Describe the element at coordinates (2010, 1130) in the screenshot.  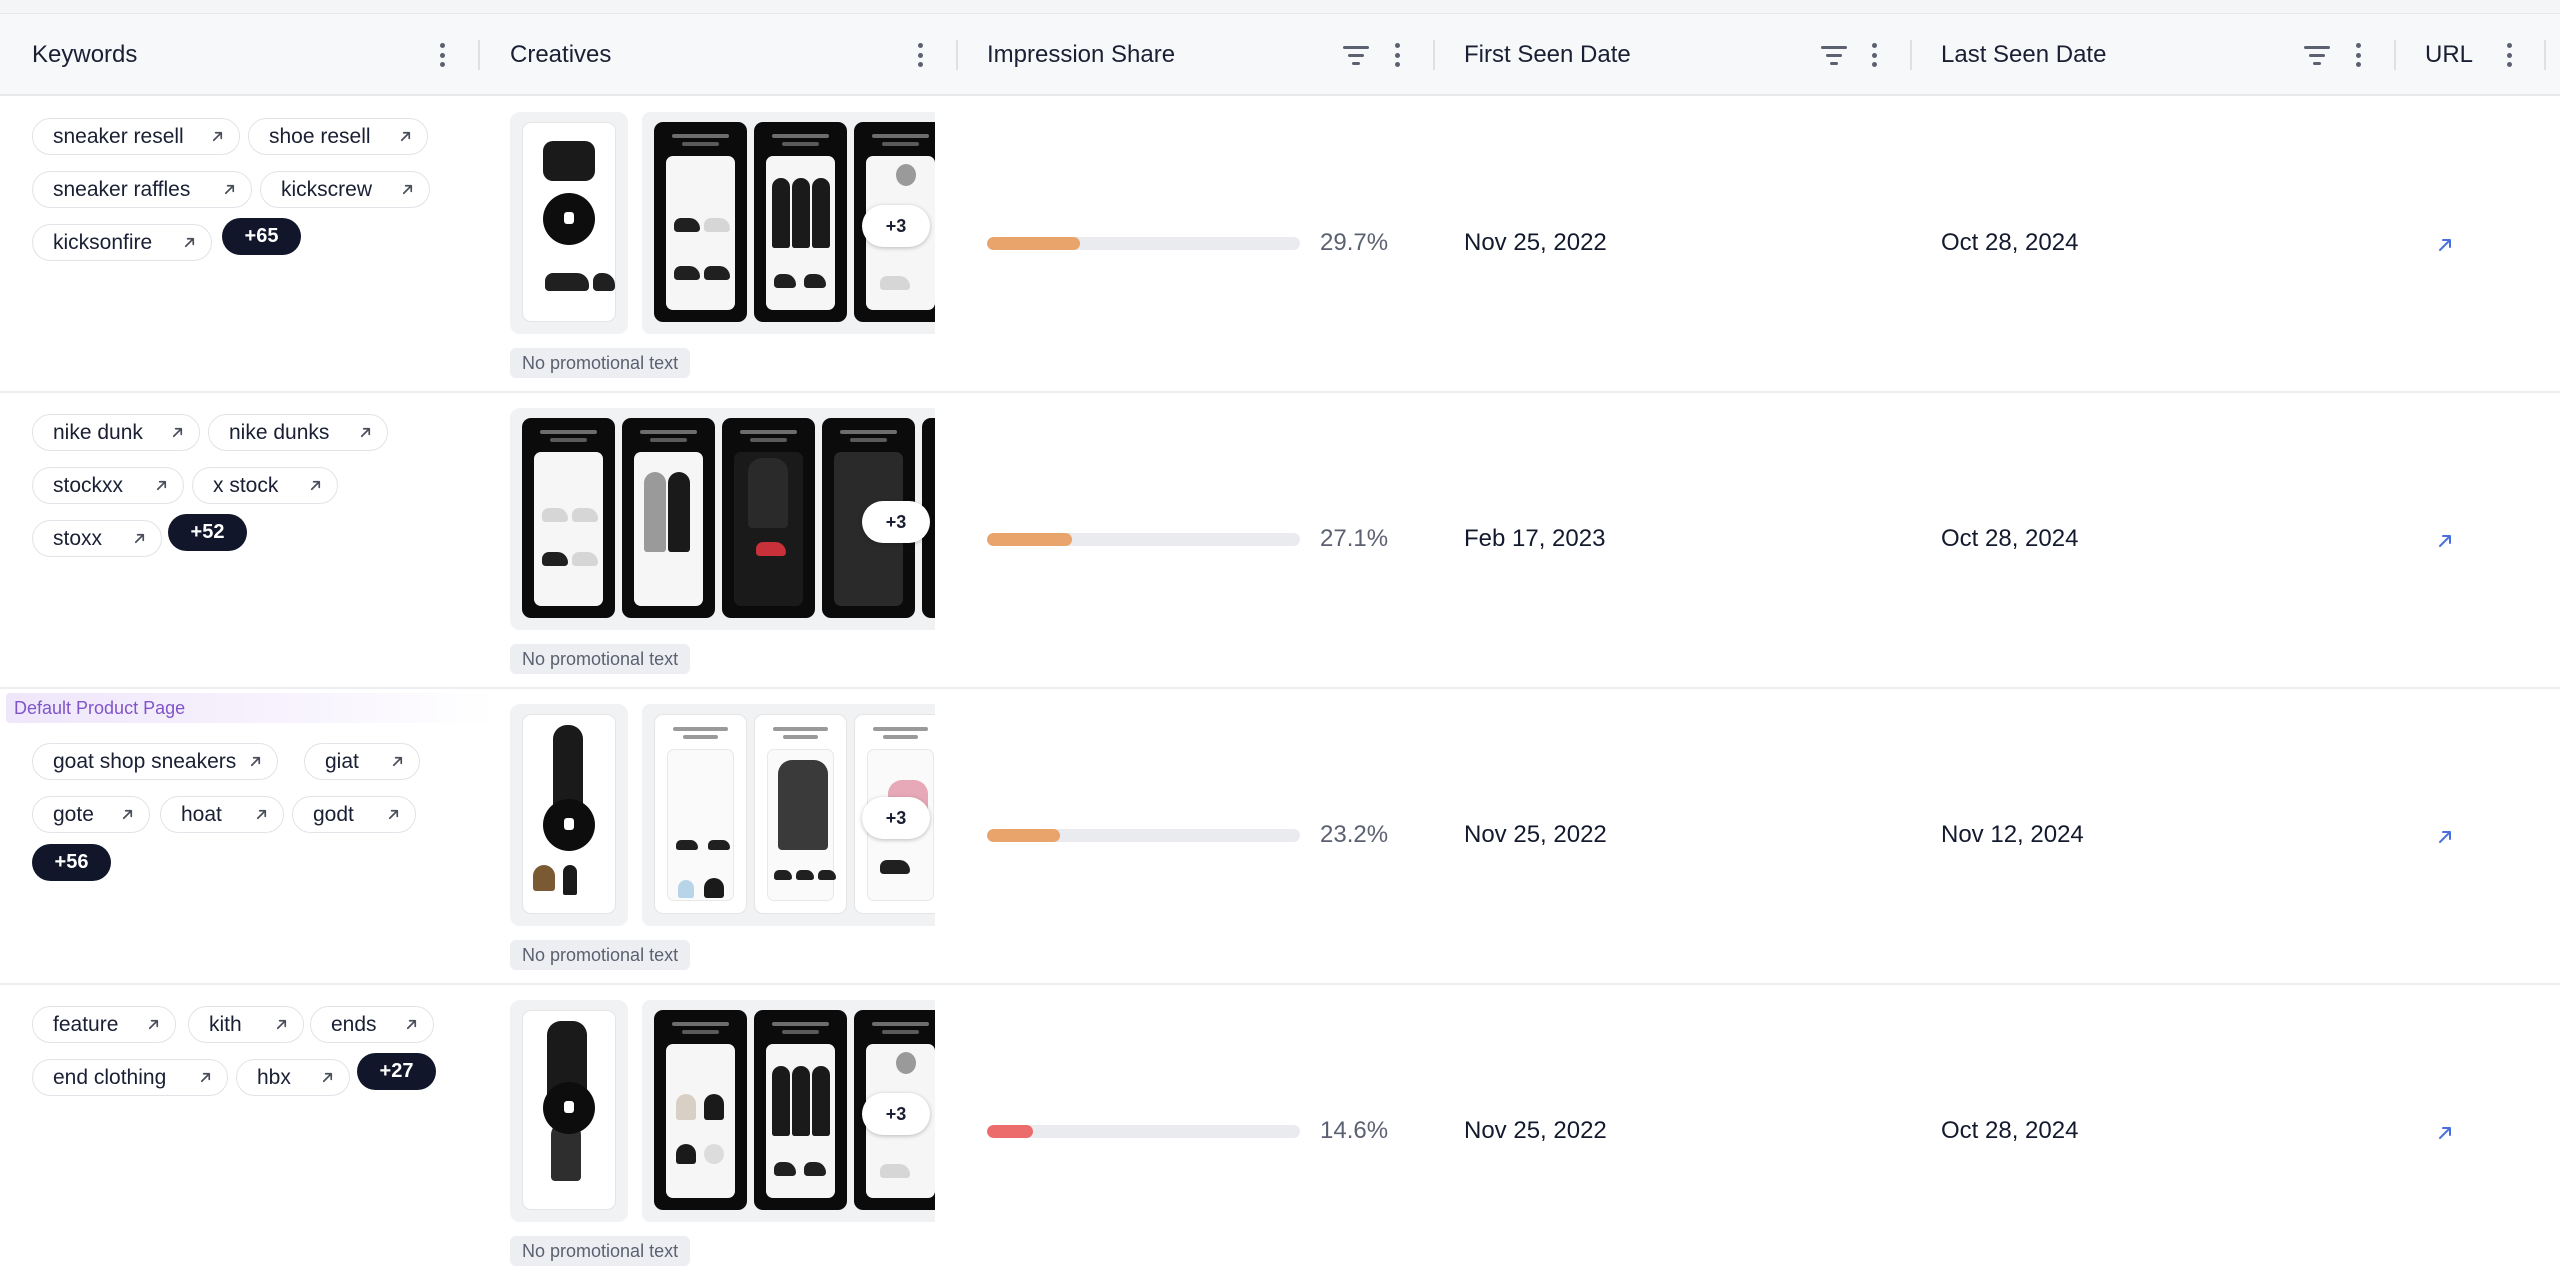
I see `last-seen-date: Oct 28, 2024` at that location.